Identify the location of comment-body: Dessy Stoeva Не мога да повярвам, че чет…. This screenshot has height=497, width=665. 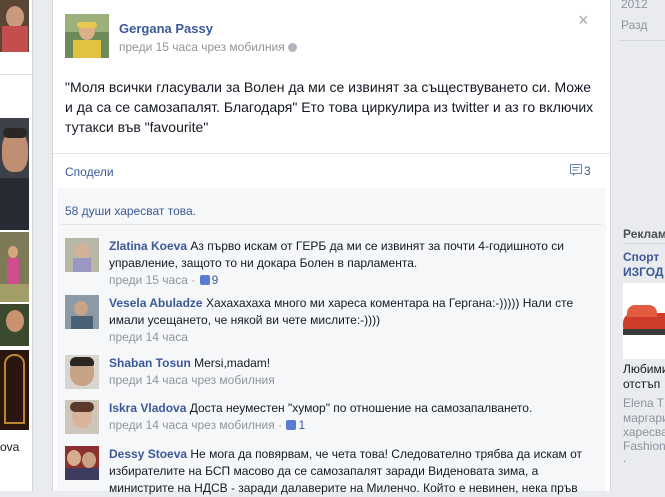
(354, 471).